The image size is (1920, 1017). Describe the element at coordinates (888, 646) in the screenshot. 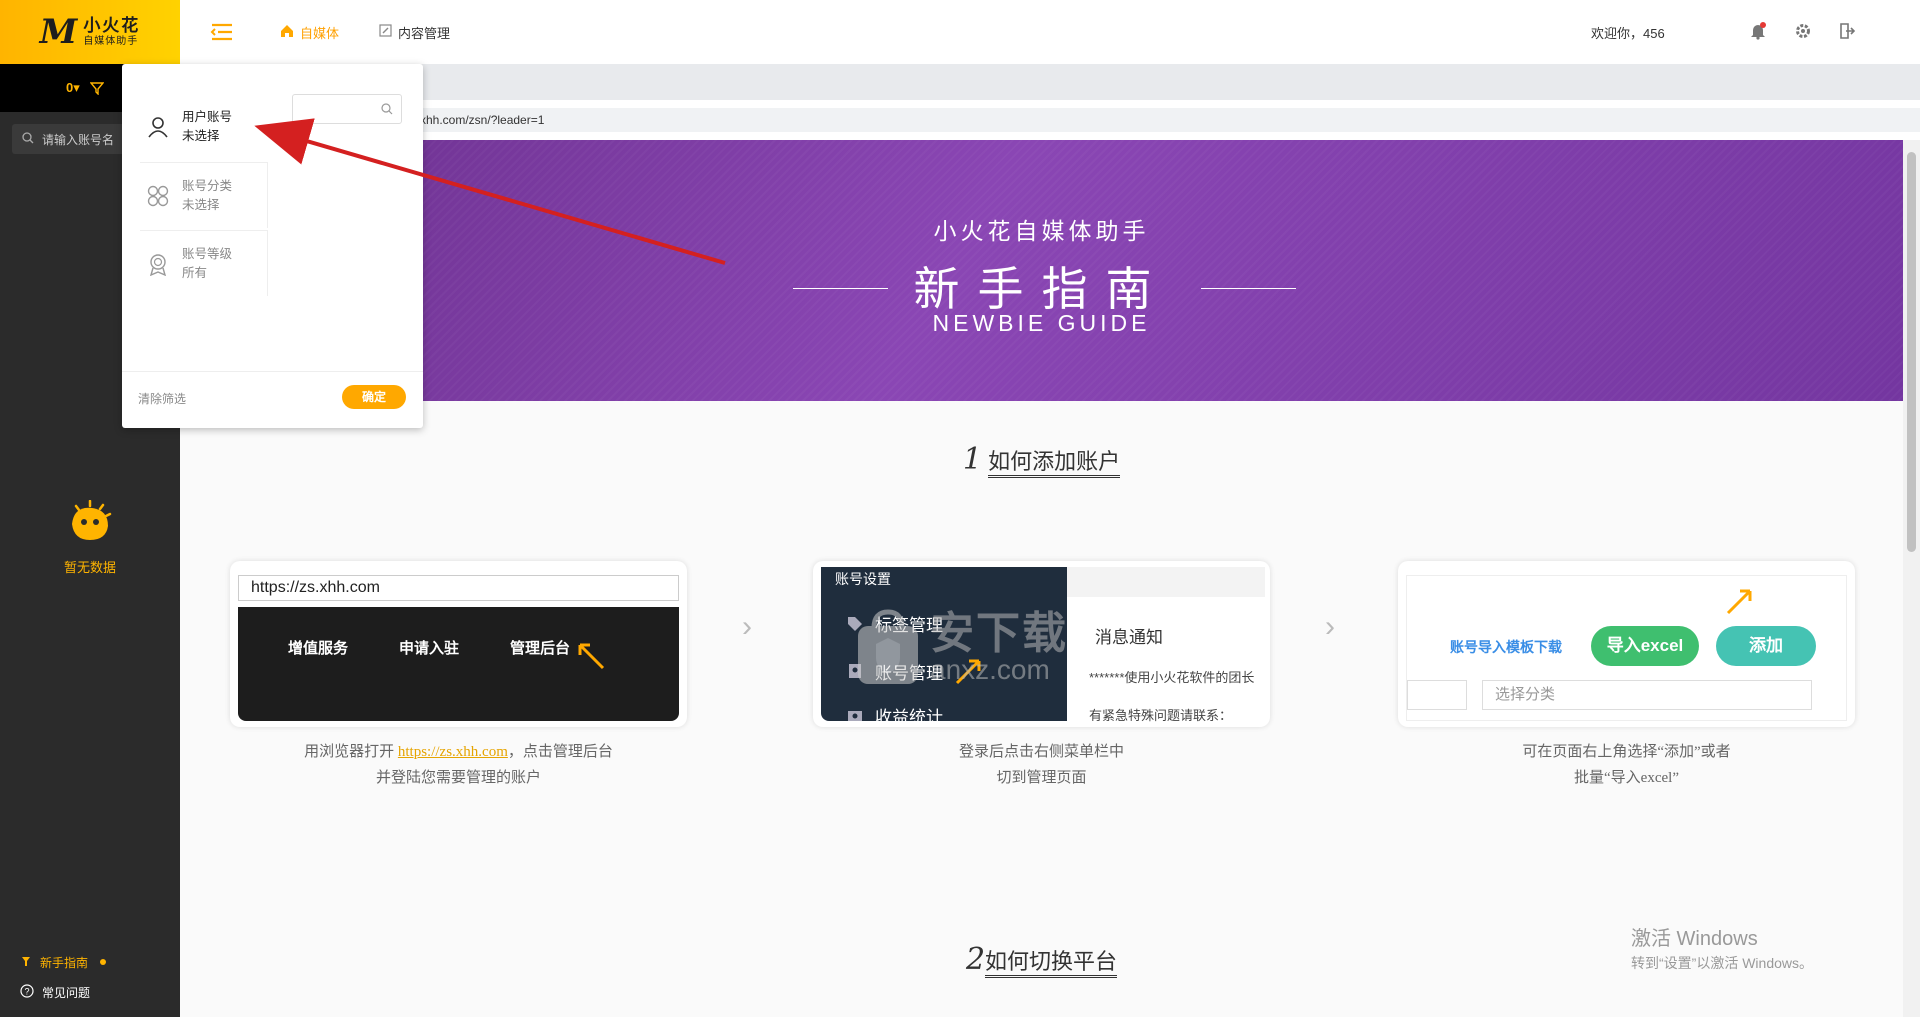

I see `shield-bag-icon` at that location.